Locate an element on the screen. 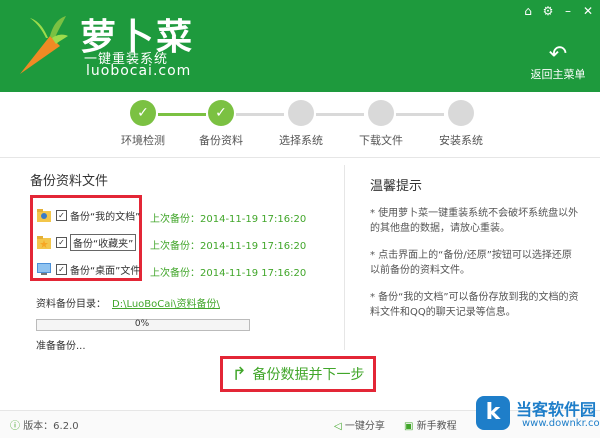 The height and width of the screenshot is (438, 600). tutorial-button: ▣ 新手教程 is located at coordinates (430, 424).